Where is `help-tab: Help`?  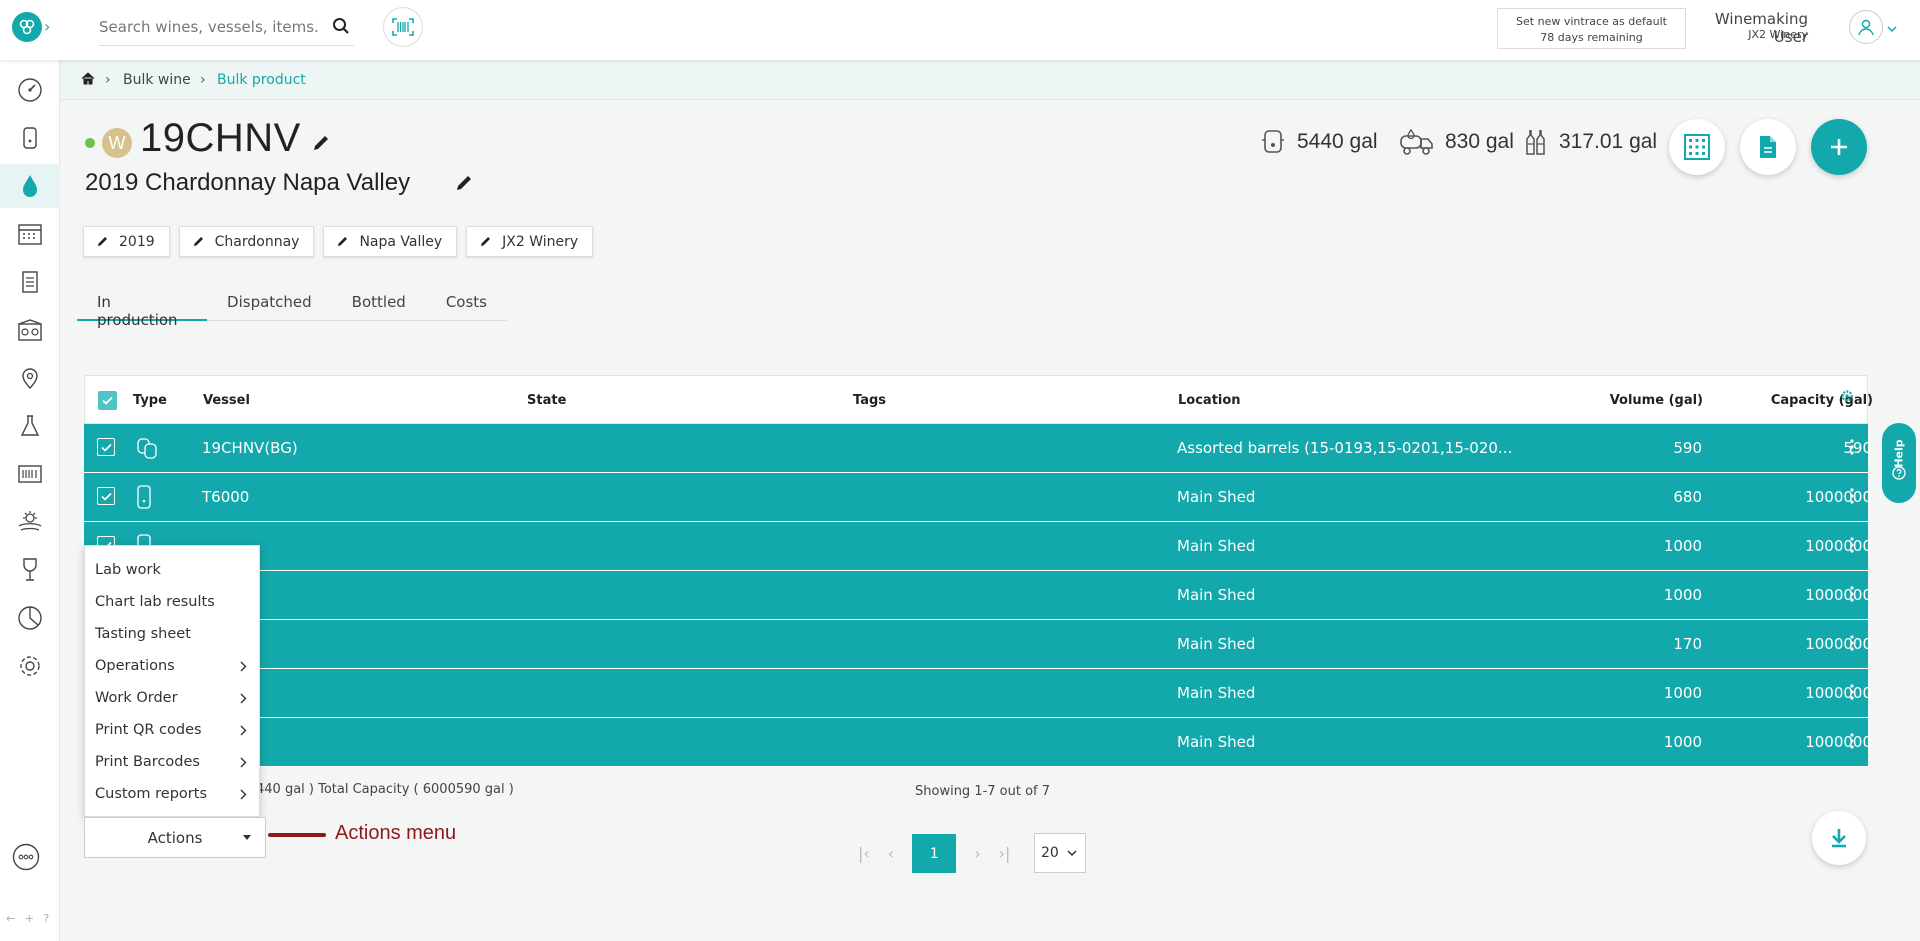
help-tab: Help is located at coordinates (1899, 463).